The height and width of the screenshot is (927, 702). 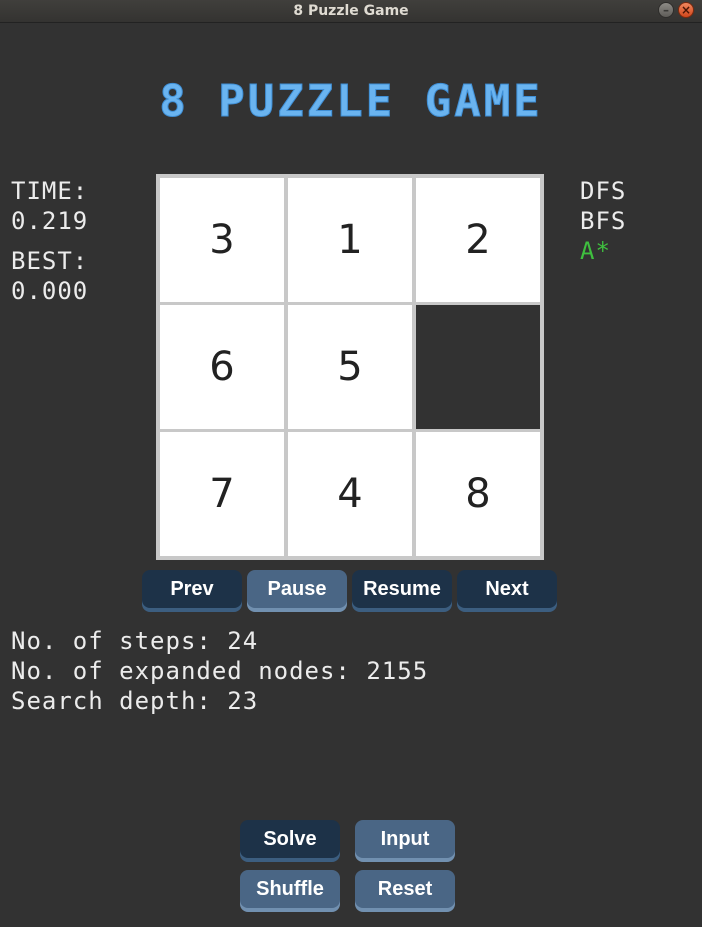 I want to click on algo-option-bfs: BFS, so click(x=603, y=221).